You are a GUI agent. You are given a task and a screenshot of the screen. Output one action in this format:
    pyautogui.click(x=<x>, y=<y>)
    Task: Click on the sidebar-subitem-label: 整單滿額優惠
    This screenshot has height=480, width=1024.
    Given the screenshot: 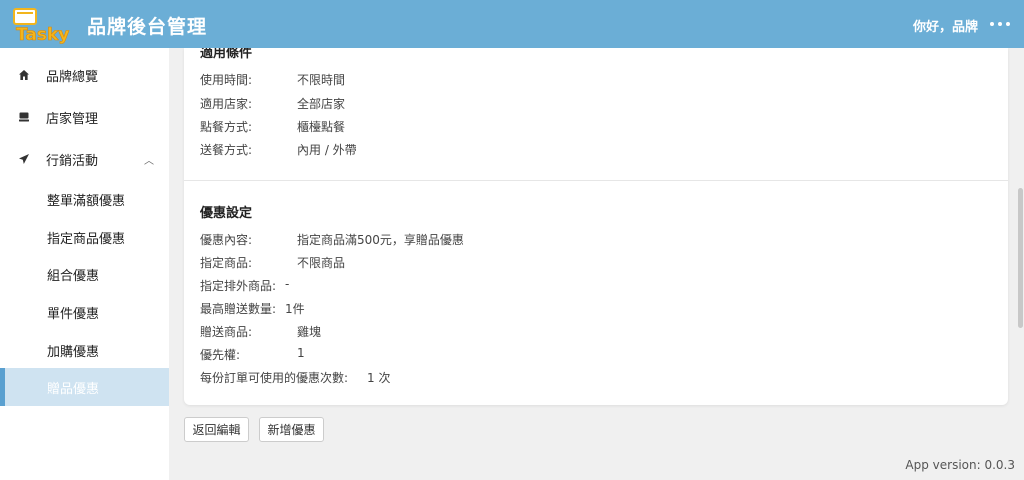 What is the action you would take?
    pyautogui.click(x=86, y=201)
    